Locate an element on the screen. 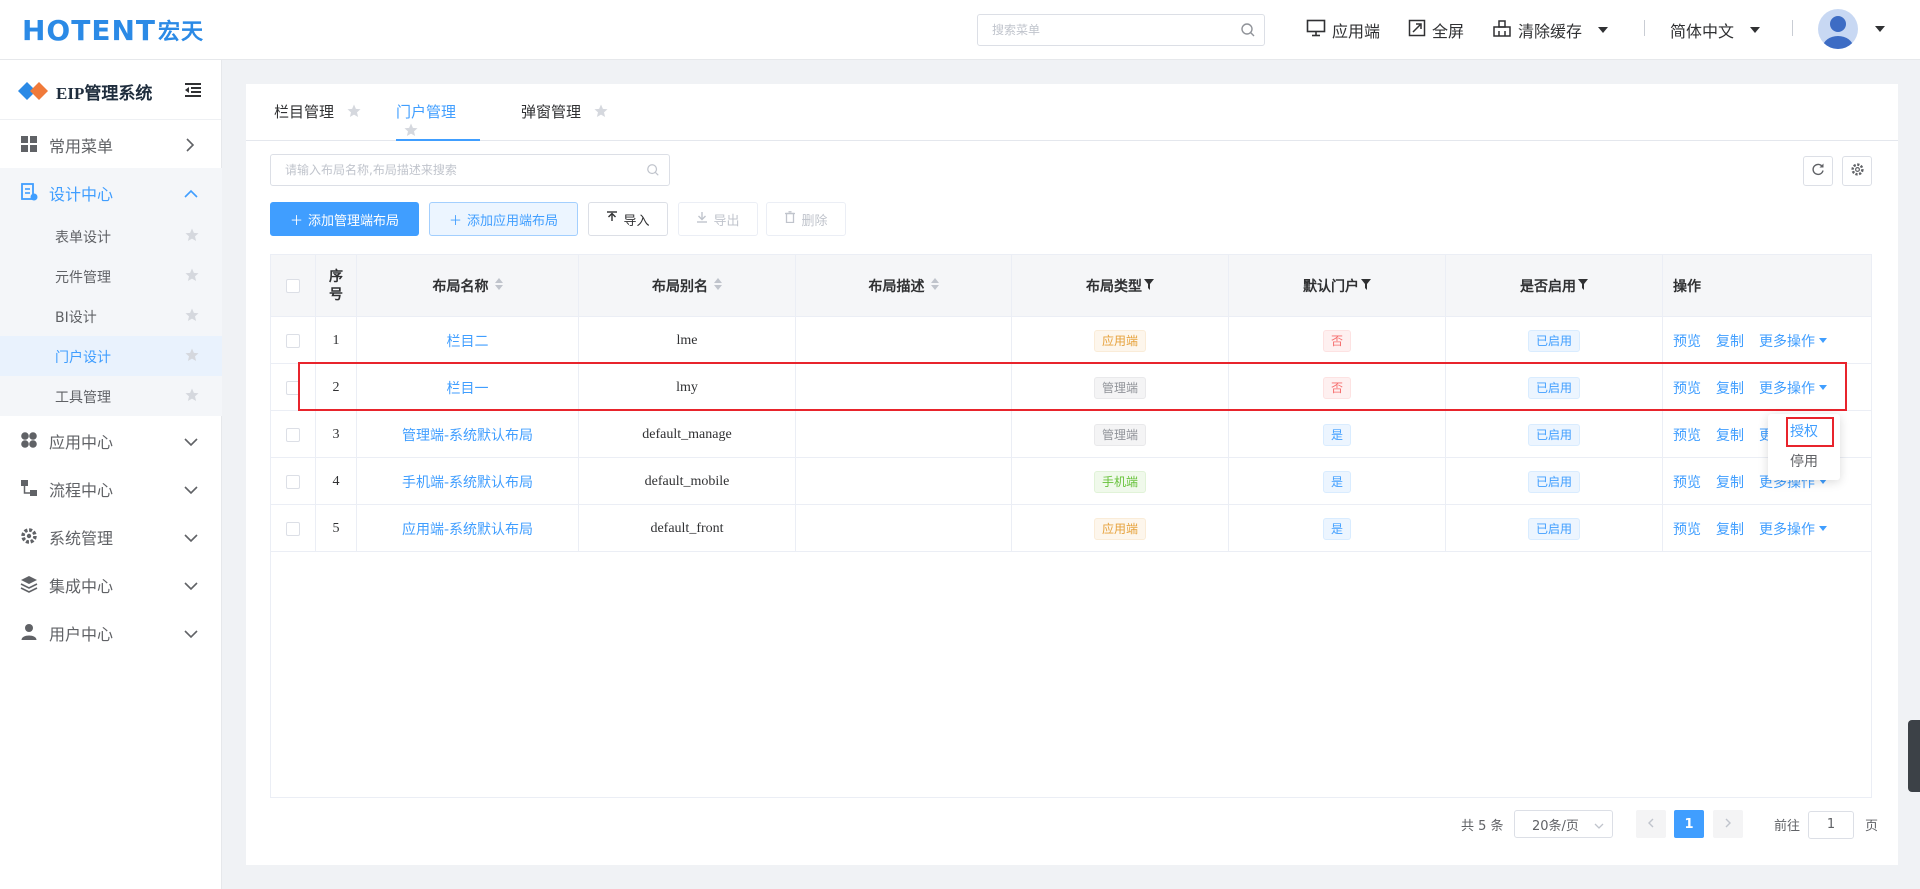  add-manage-layout-button: ＋ 添加管理端布局 is located at coordinates (344, 219).